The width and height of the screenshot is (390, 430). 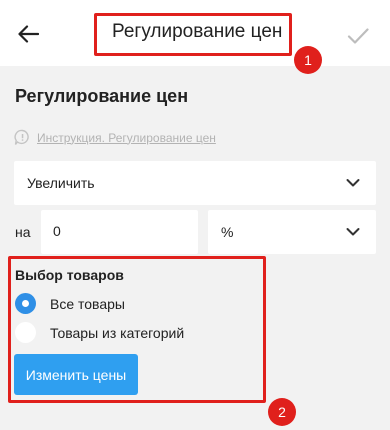 I want to click on confirm-button, so click(x=358, y=36).